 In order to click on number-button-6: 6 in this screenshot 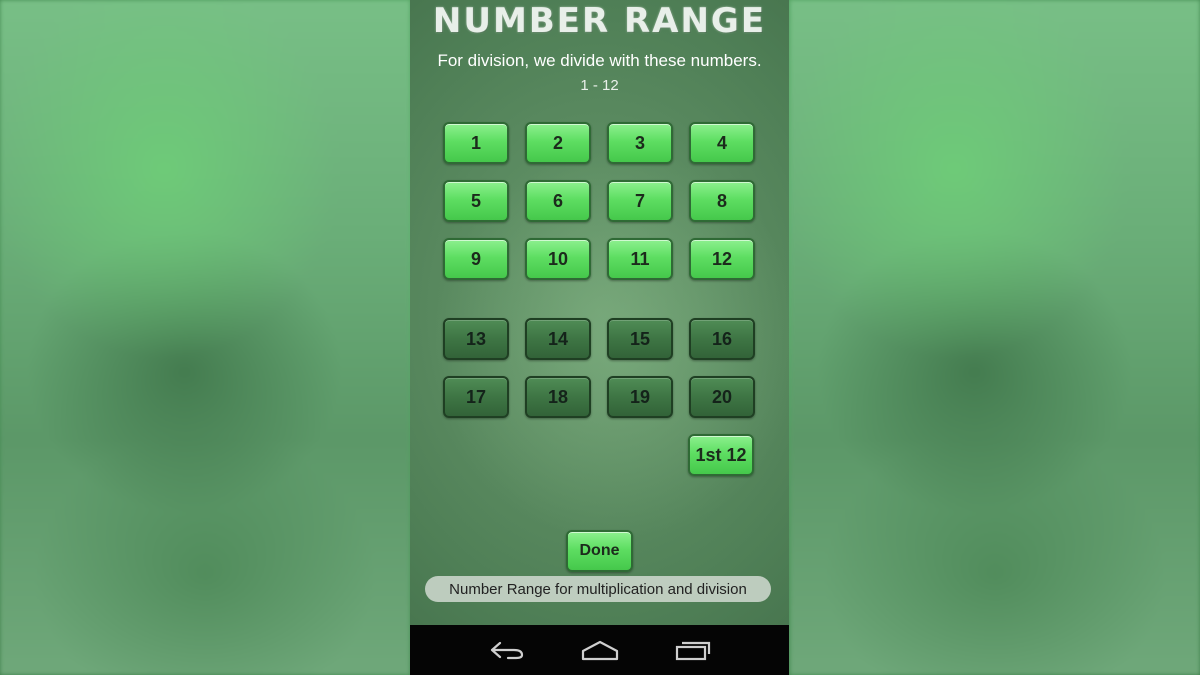, I will do `click(558, 201)`.